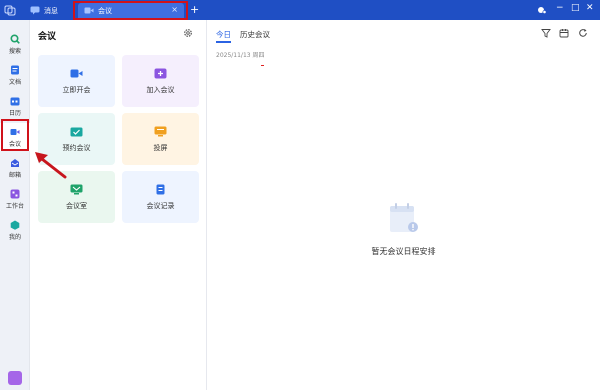  What do you see at coordinates (160, 205) in the screenshot?
I see `card-label: 会议记录` at bounding box center [160, 205].